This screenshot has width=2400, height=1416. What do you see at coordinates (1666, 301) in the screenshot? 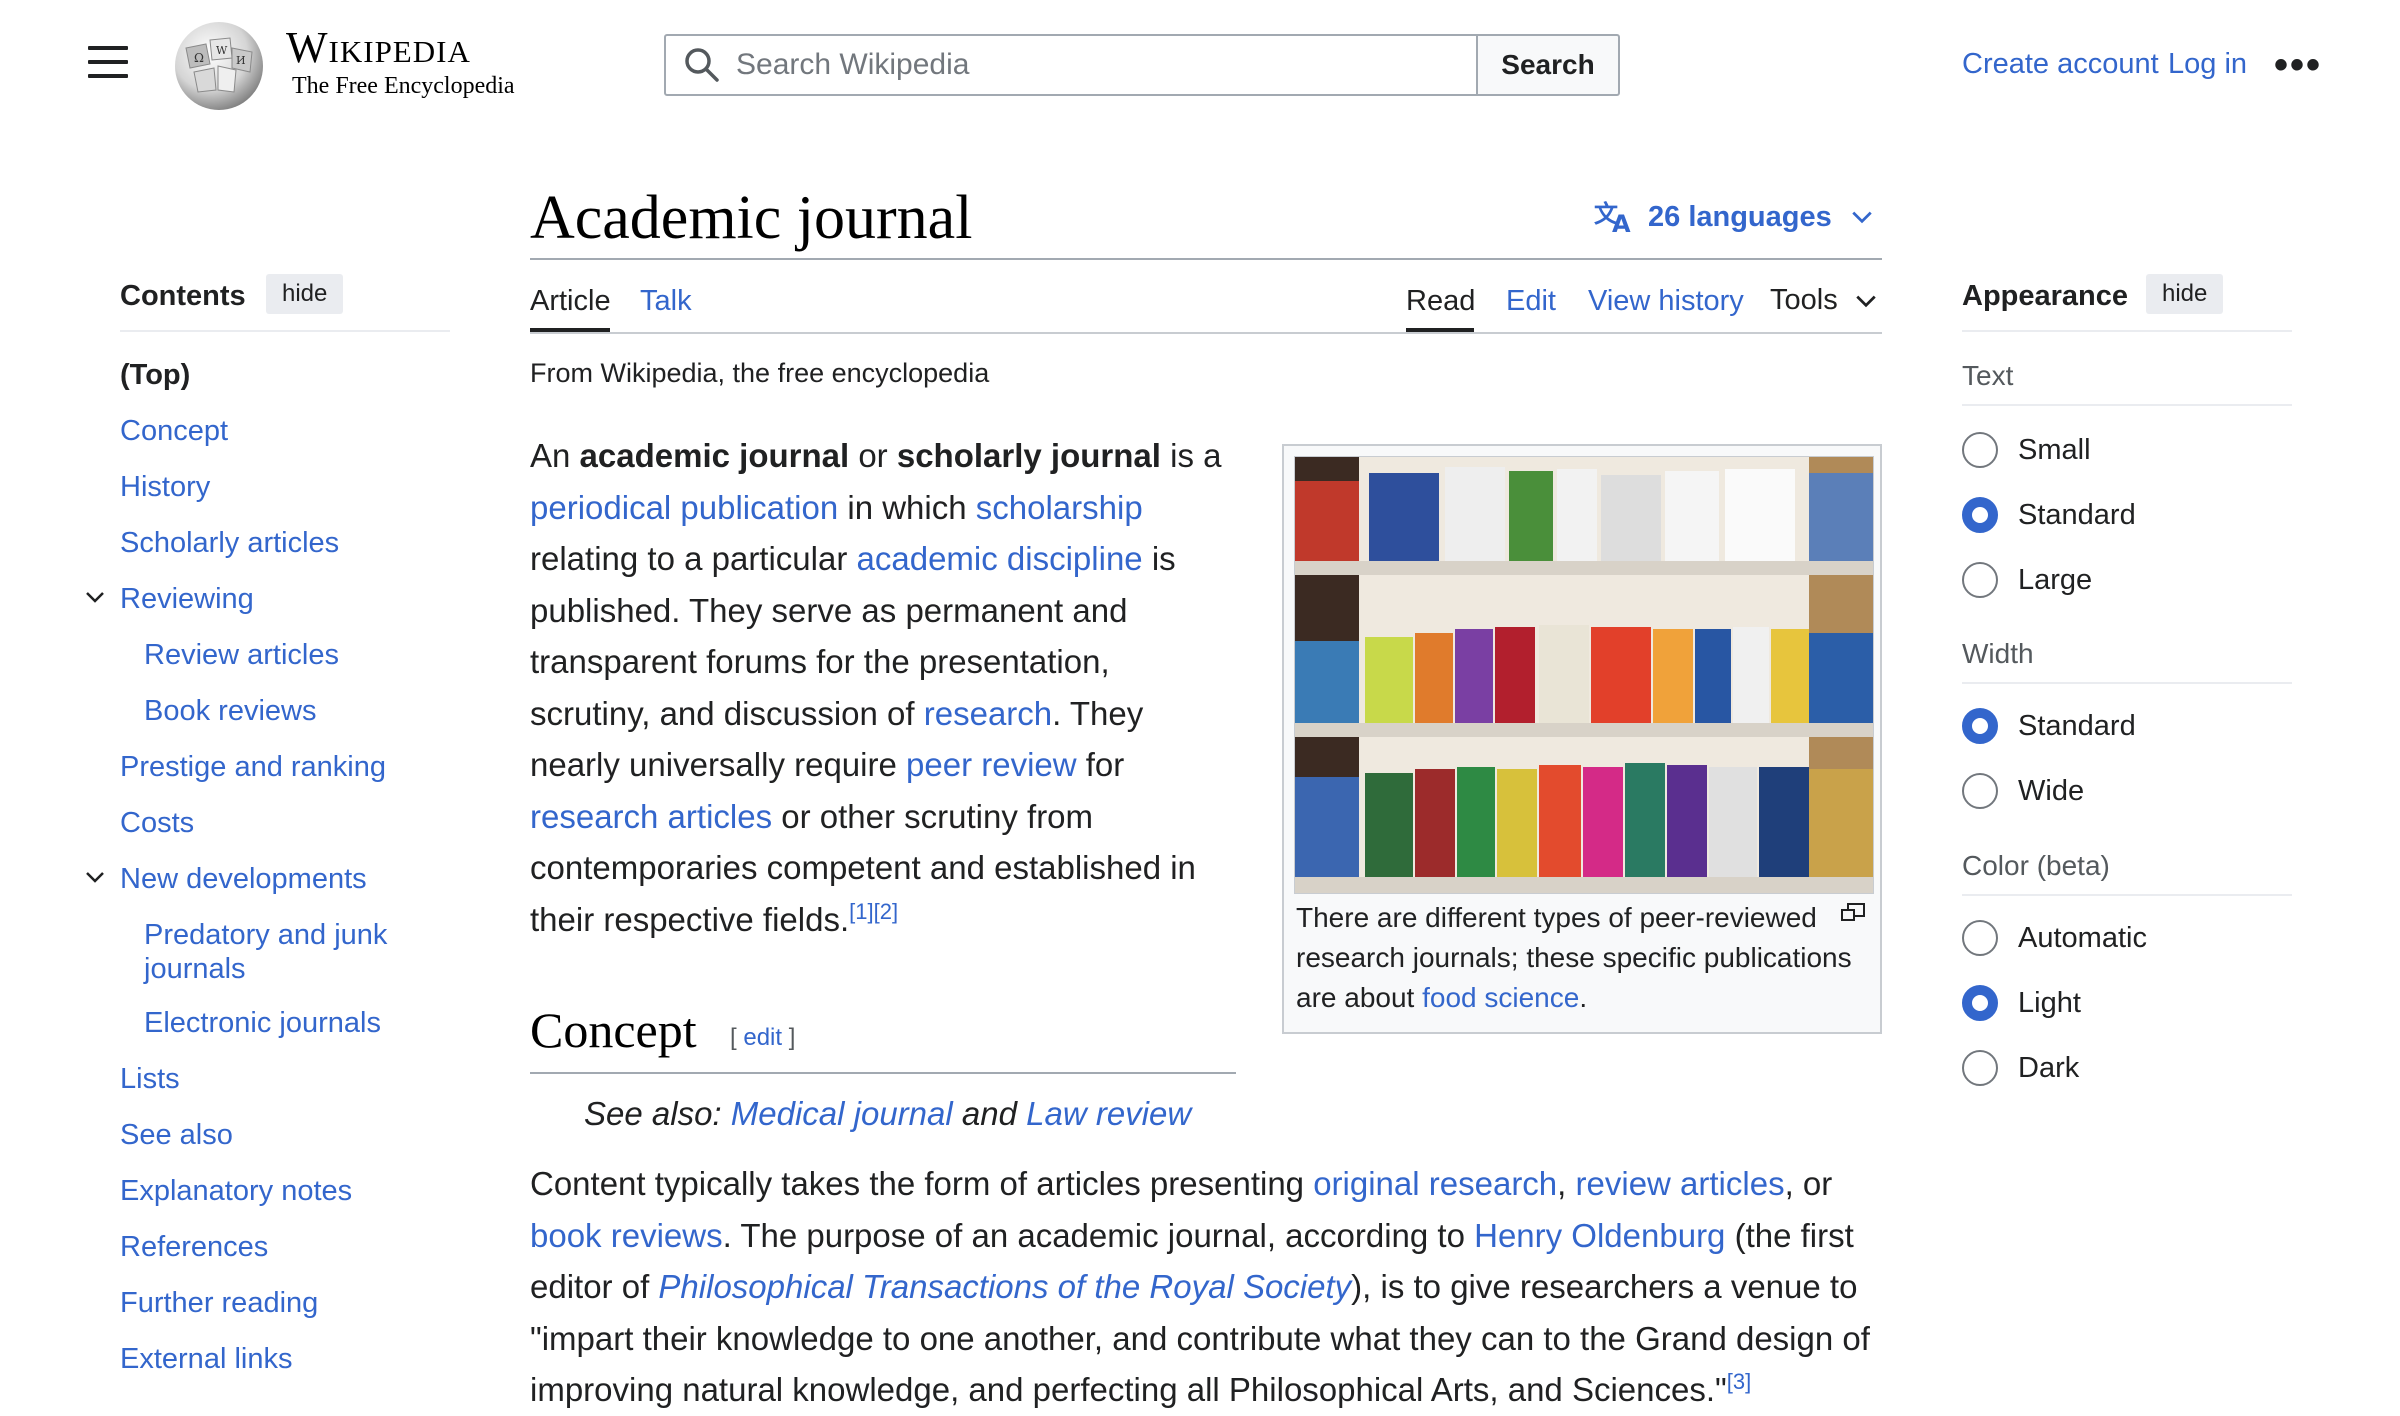
I see `tab-view-history: View history` at bounding box center [1666, 301].